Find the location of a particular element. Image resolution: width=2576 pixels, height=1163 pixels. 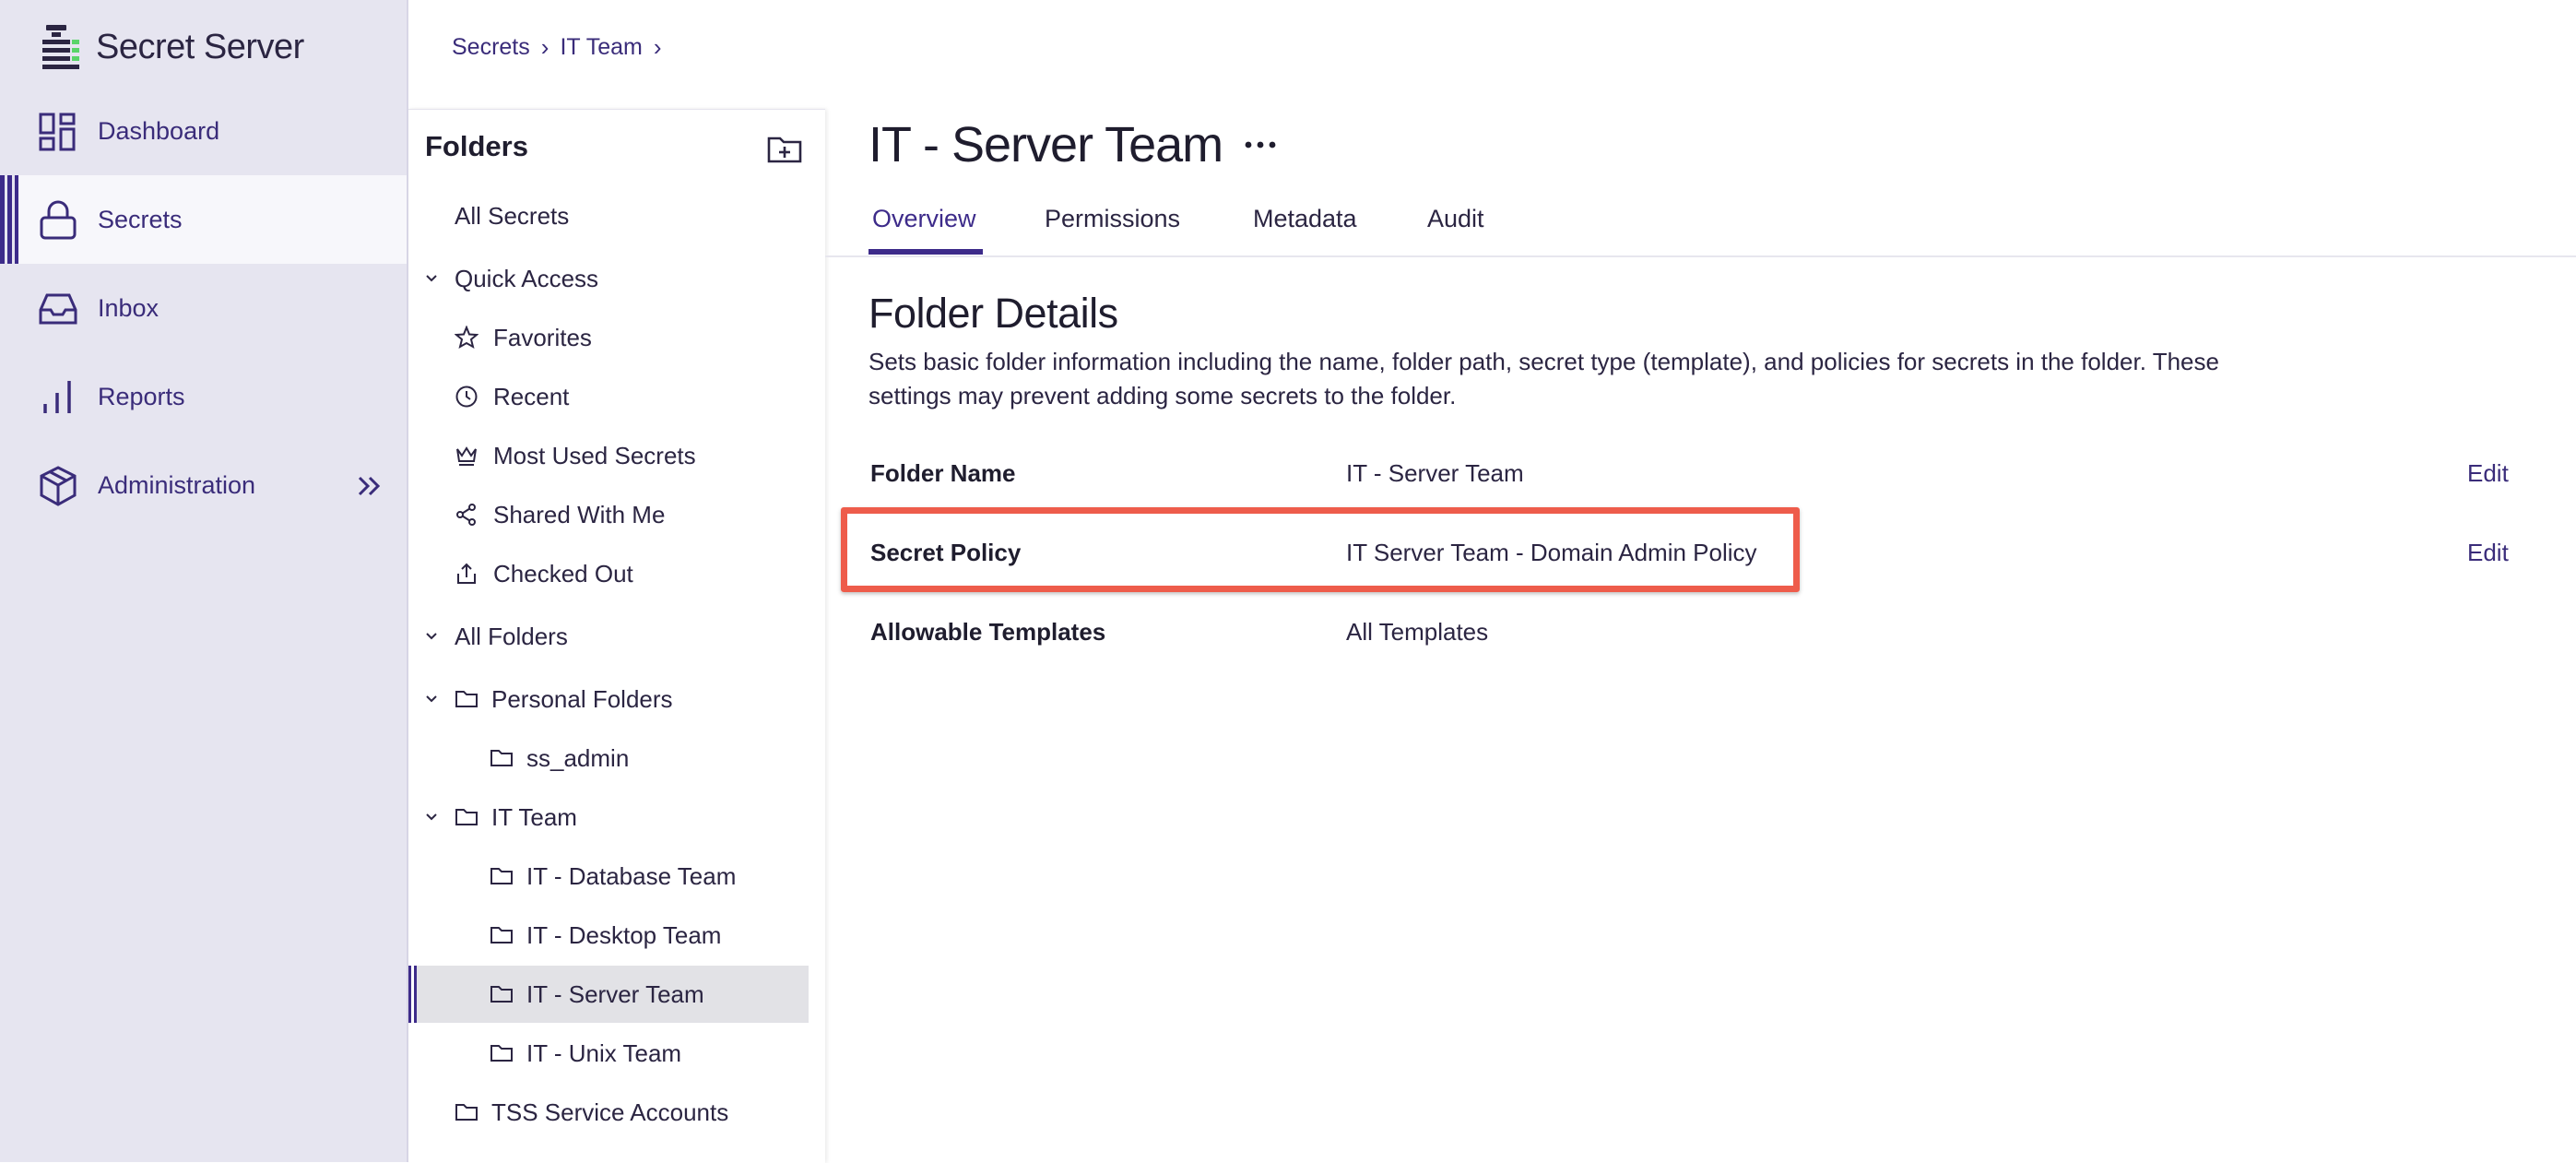

nav-item-administration: Administration is located at coordinates (203, 485).